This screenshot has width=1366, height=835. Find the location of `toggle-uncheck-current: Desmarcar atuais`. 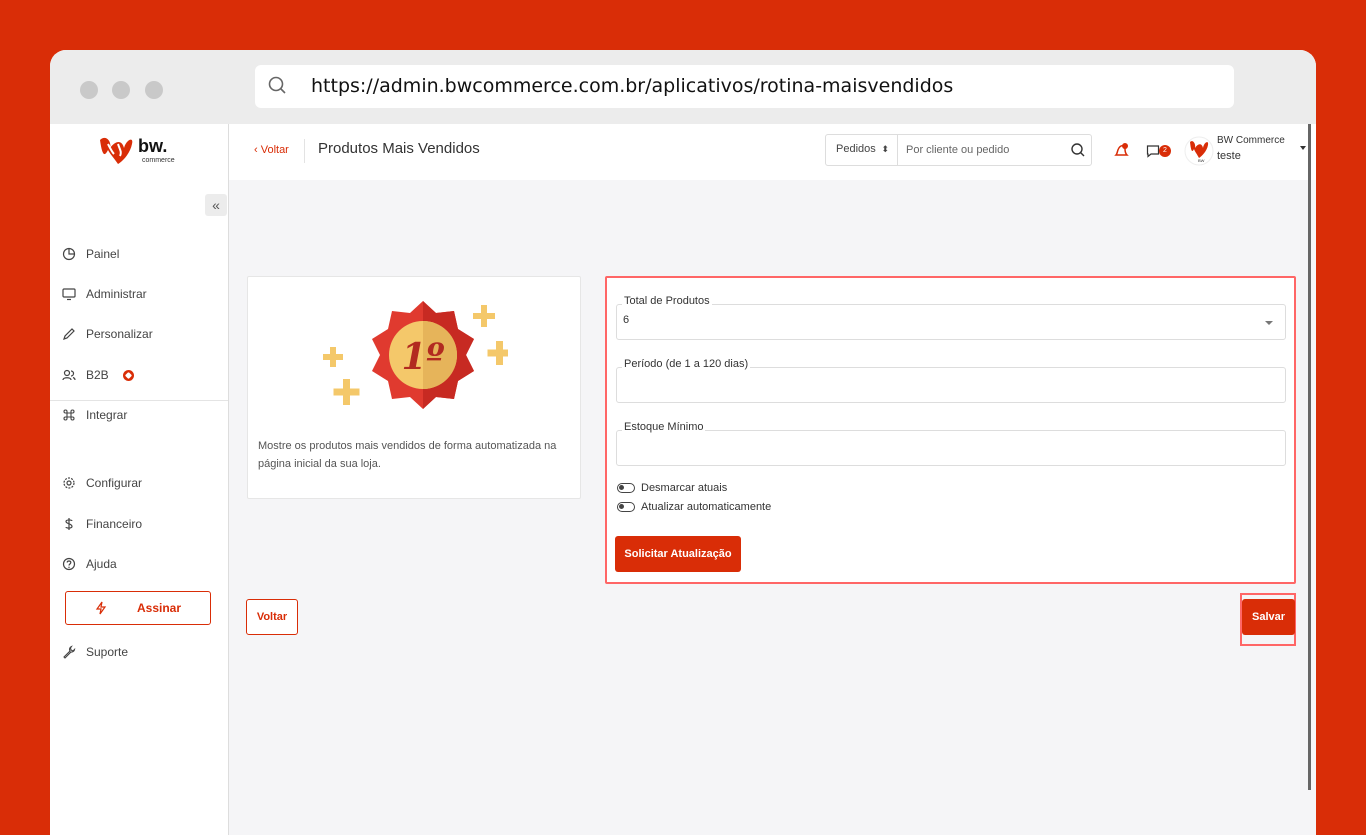

toggle-uncheck-current: Desmarcar atuais is located at coordinates (672, 488).